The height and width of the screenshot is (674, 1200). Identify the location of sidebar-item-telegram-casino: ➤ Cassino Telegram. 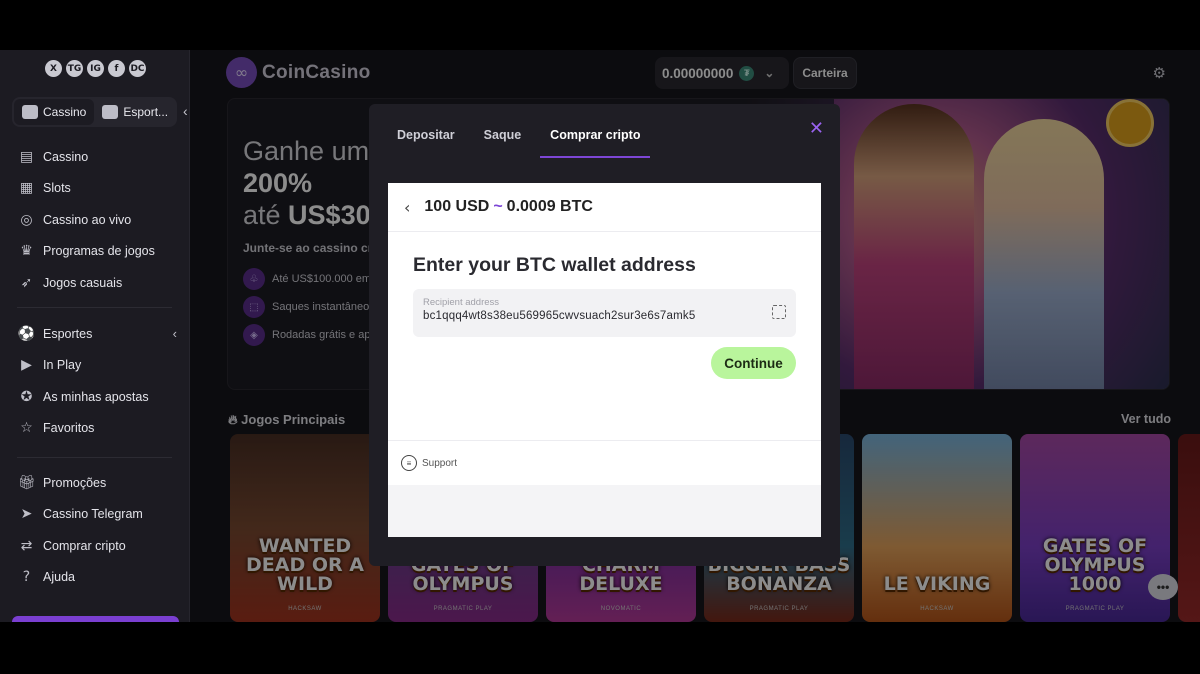
(97, 515).